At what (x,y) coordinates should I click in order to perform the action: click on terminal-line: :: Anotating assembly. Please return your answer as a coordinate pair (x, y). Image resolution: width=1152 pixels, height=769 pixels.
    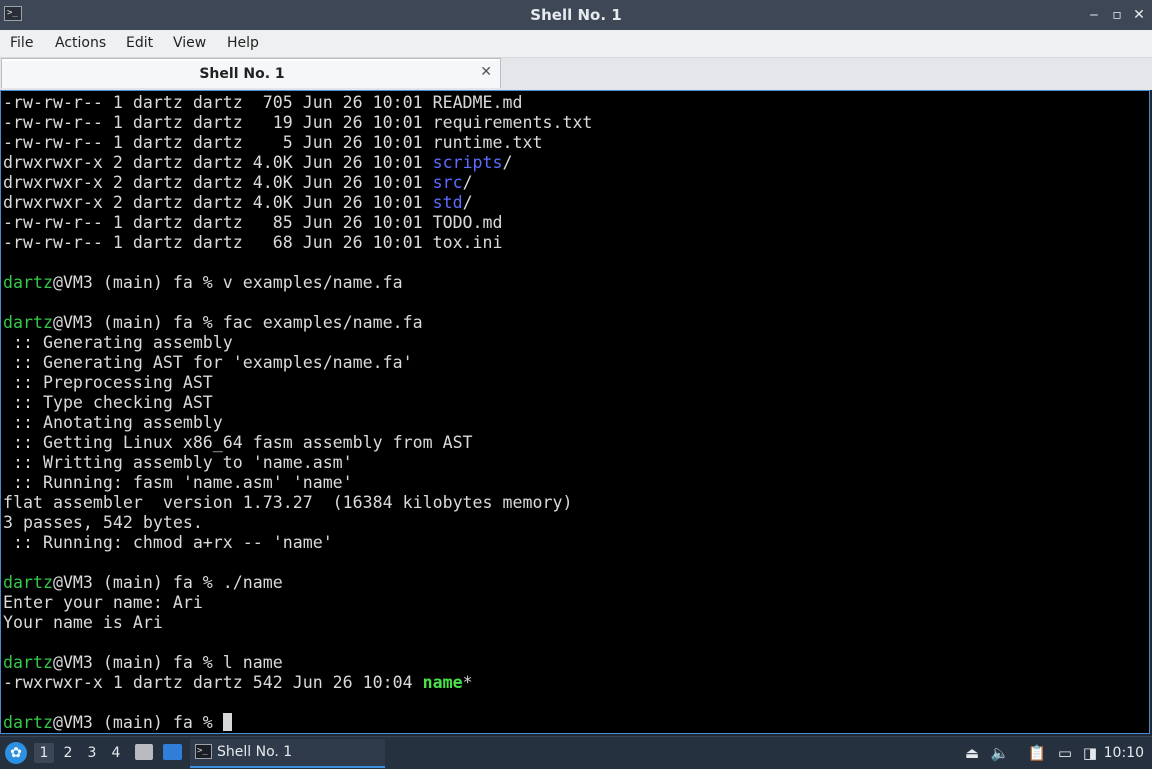
    Looking at the image, I should click on (297, 423).